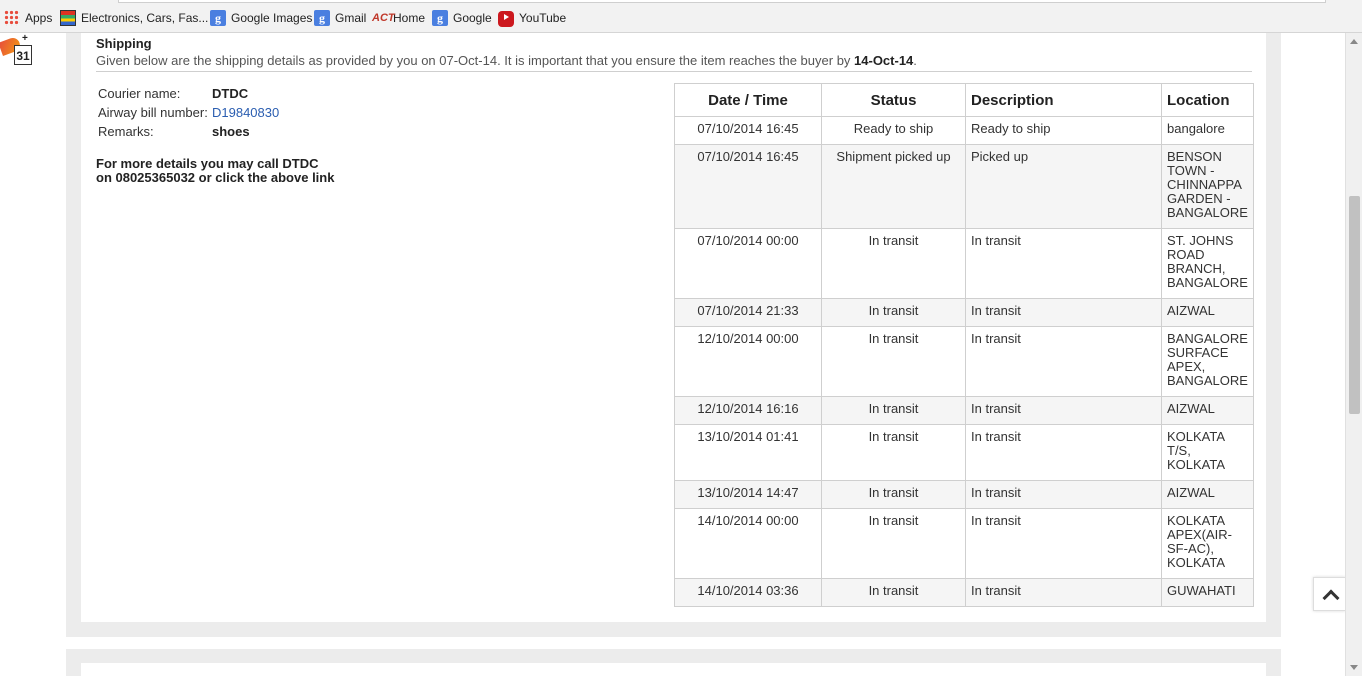 Image resolution: width=1362 pixels, height=676 pixels. What do you see at coordinates (409, 18) in the screenshot?
I see `bookmark-label: Home` at bounding box center [409, 18].